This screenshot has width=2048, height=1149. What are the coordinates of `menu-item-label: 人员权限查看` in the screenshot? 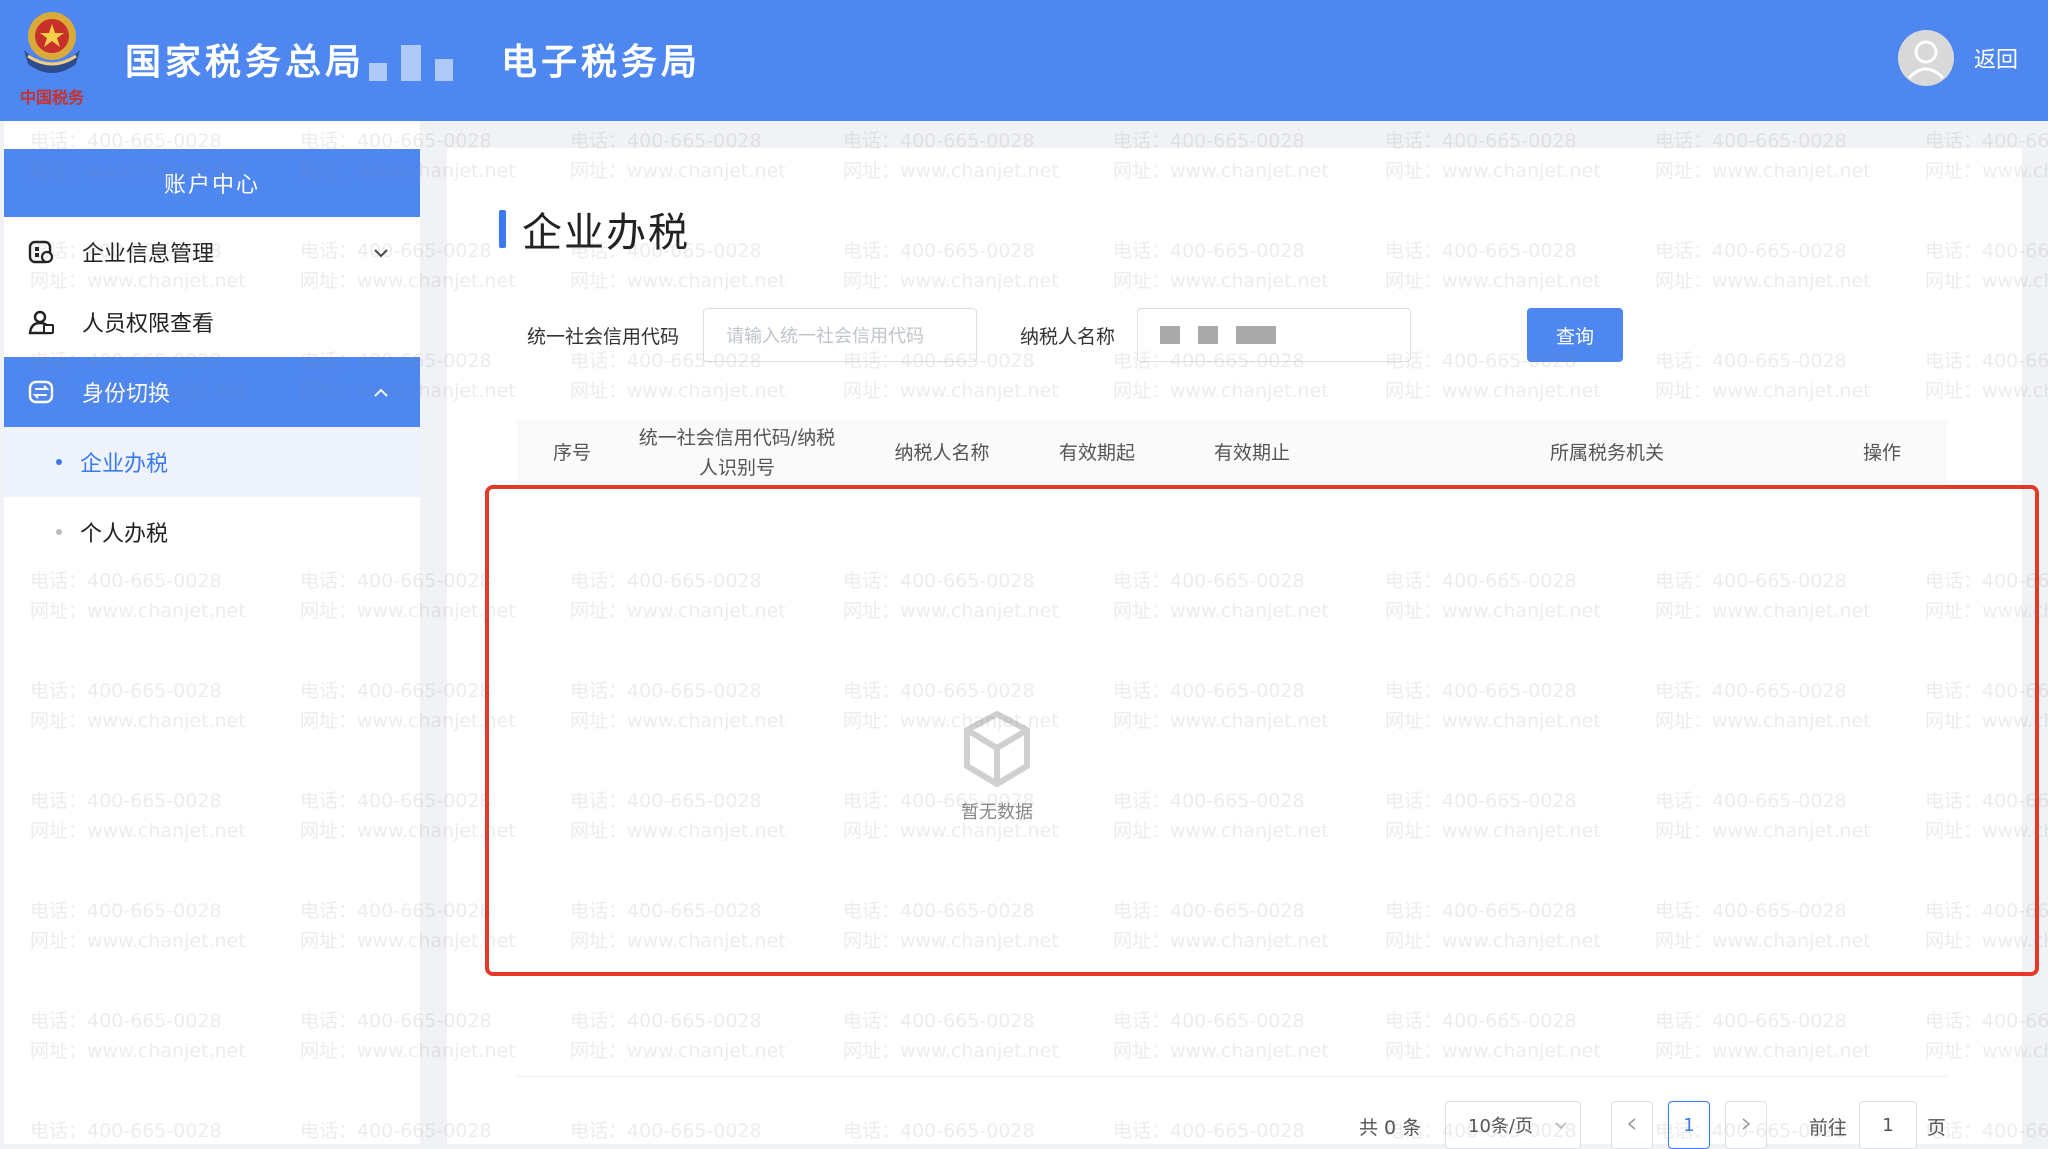 It's located at (148, 324).